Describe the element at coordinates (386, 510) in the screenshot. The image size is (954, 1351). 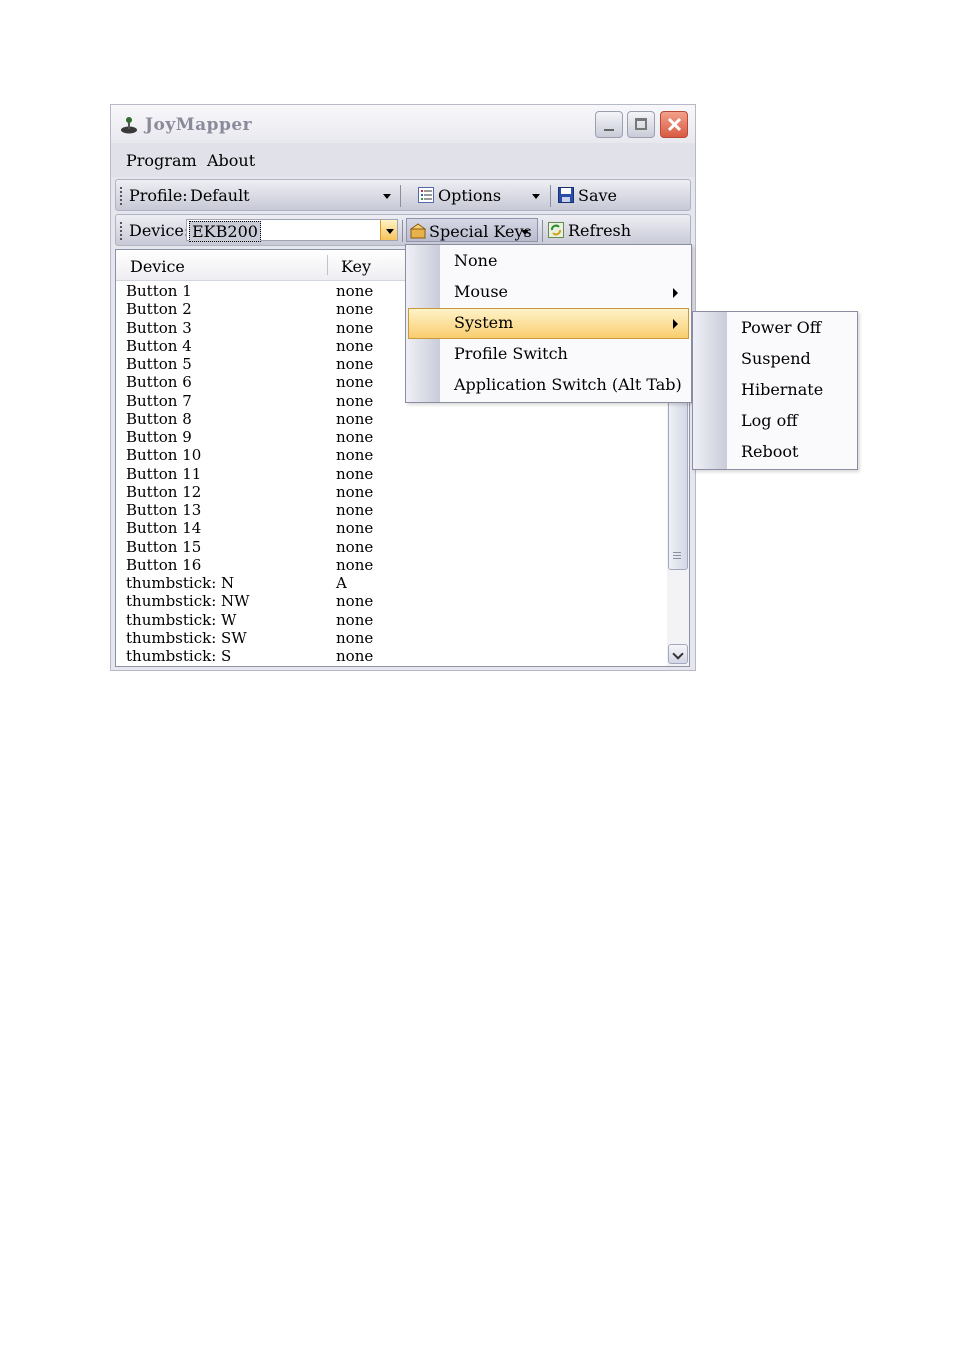
I see `table-row: Button 13 none` at that location.